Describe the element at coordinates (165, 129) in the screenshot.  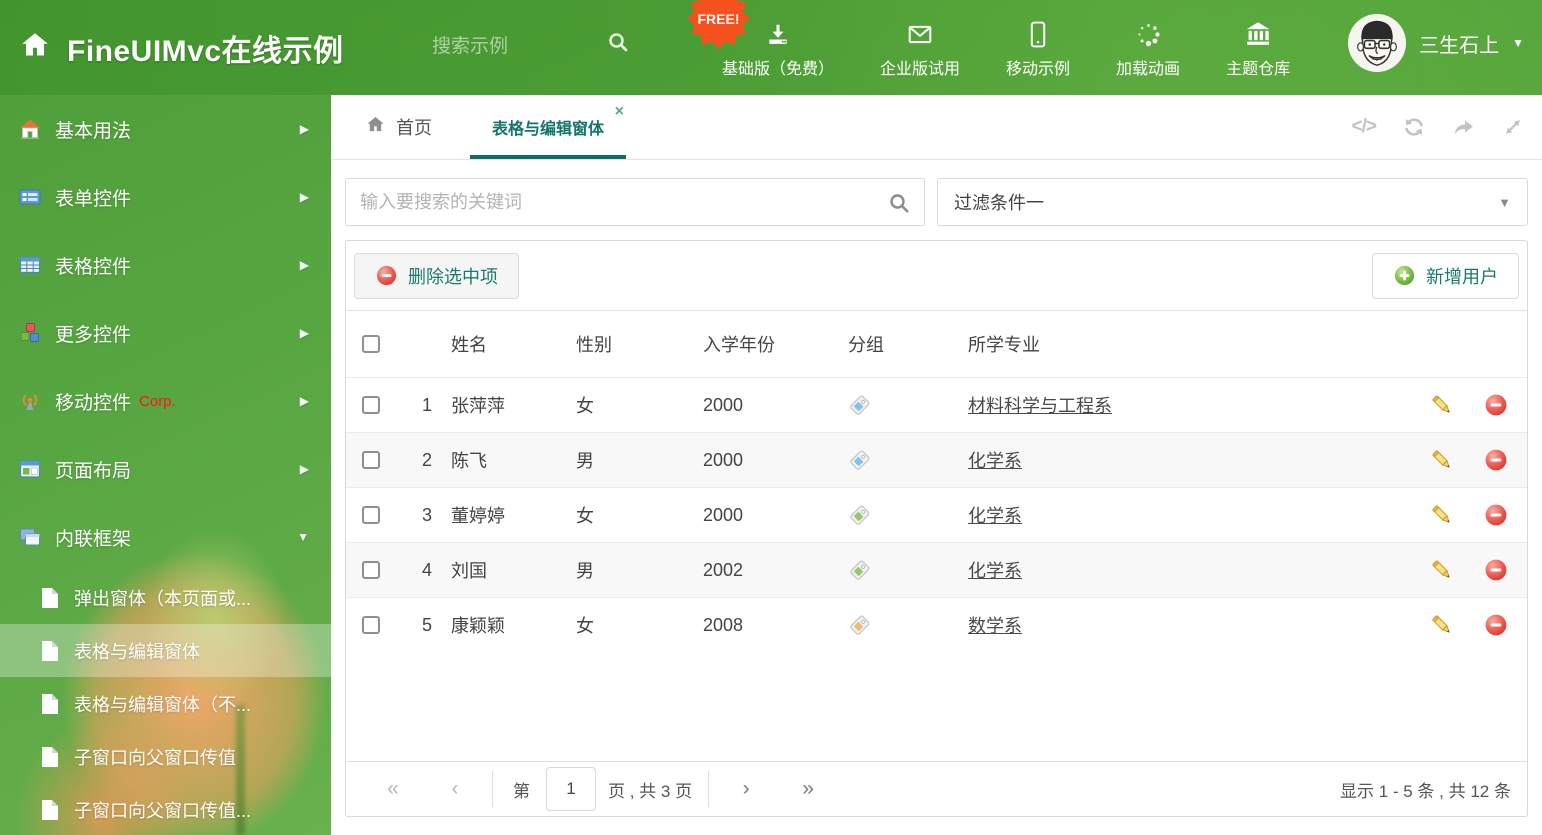
I see `sidebar-item-basic-usage: 基本用法 ▶` at that location.